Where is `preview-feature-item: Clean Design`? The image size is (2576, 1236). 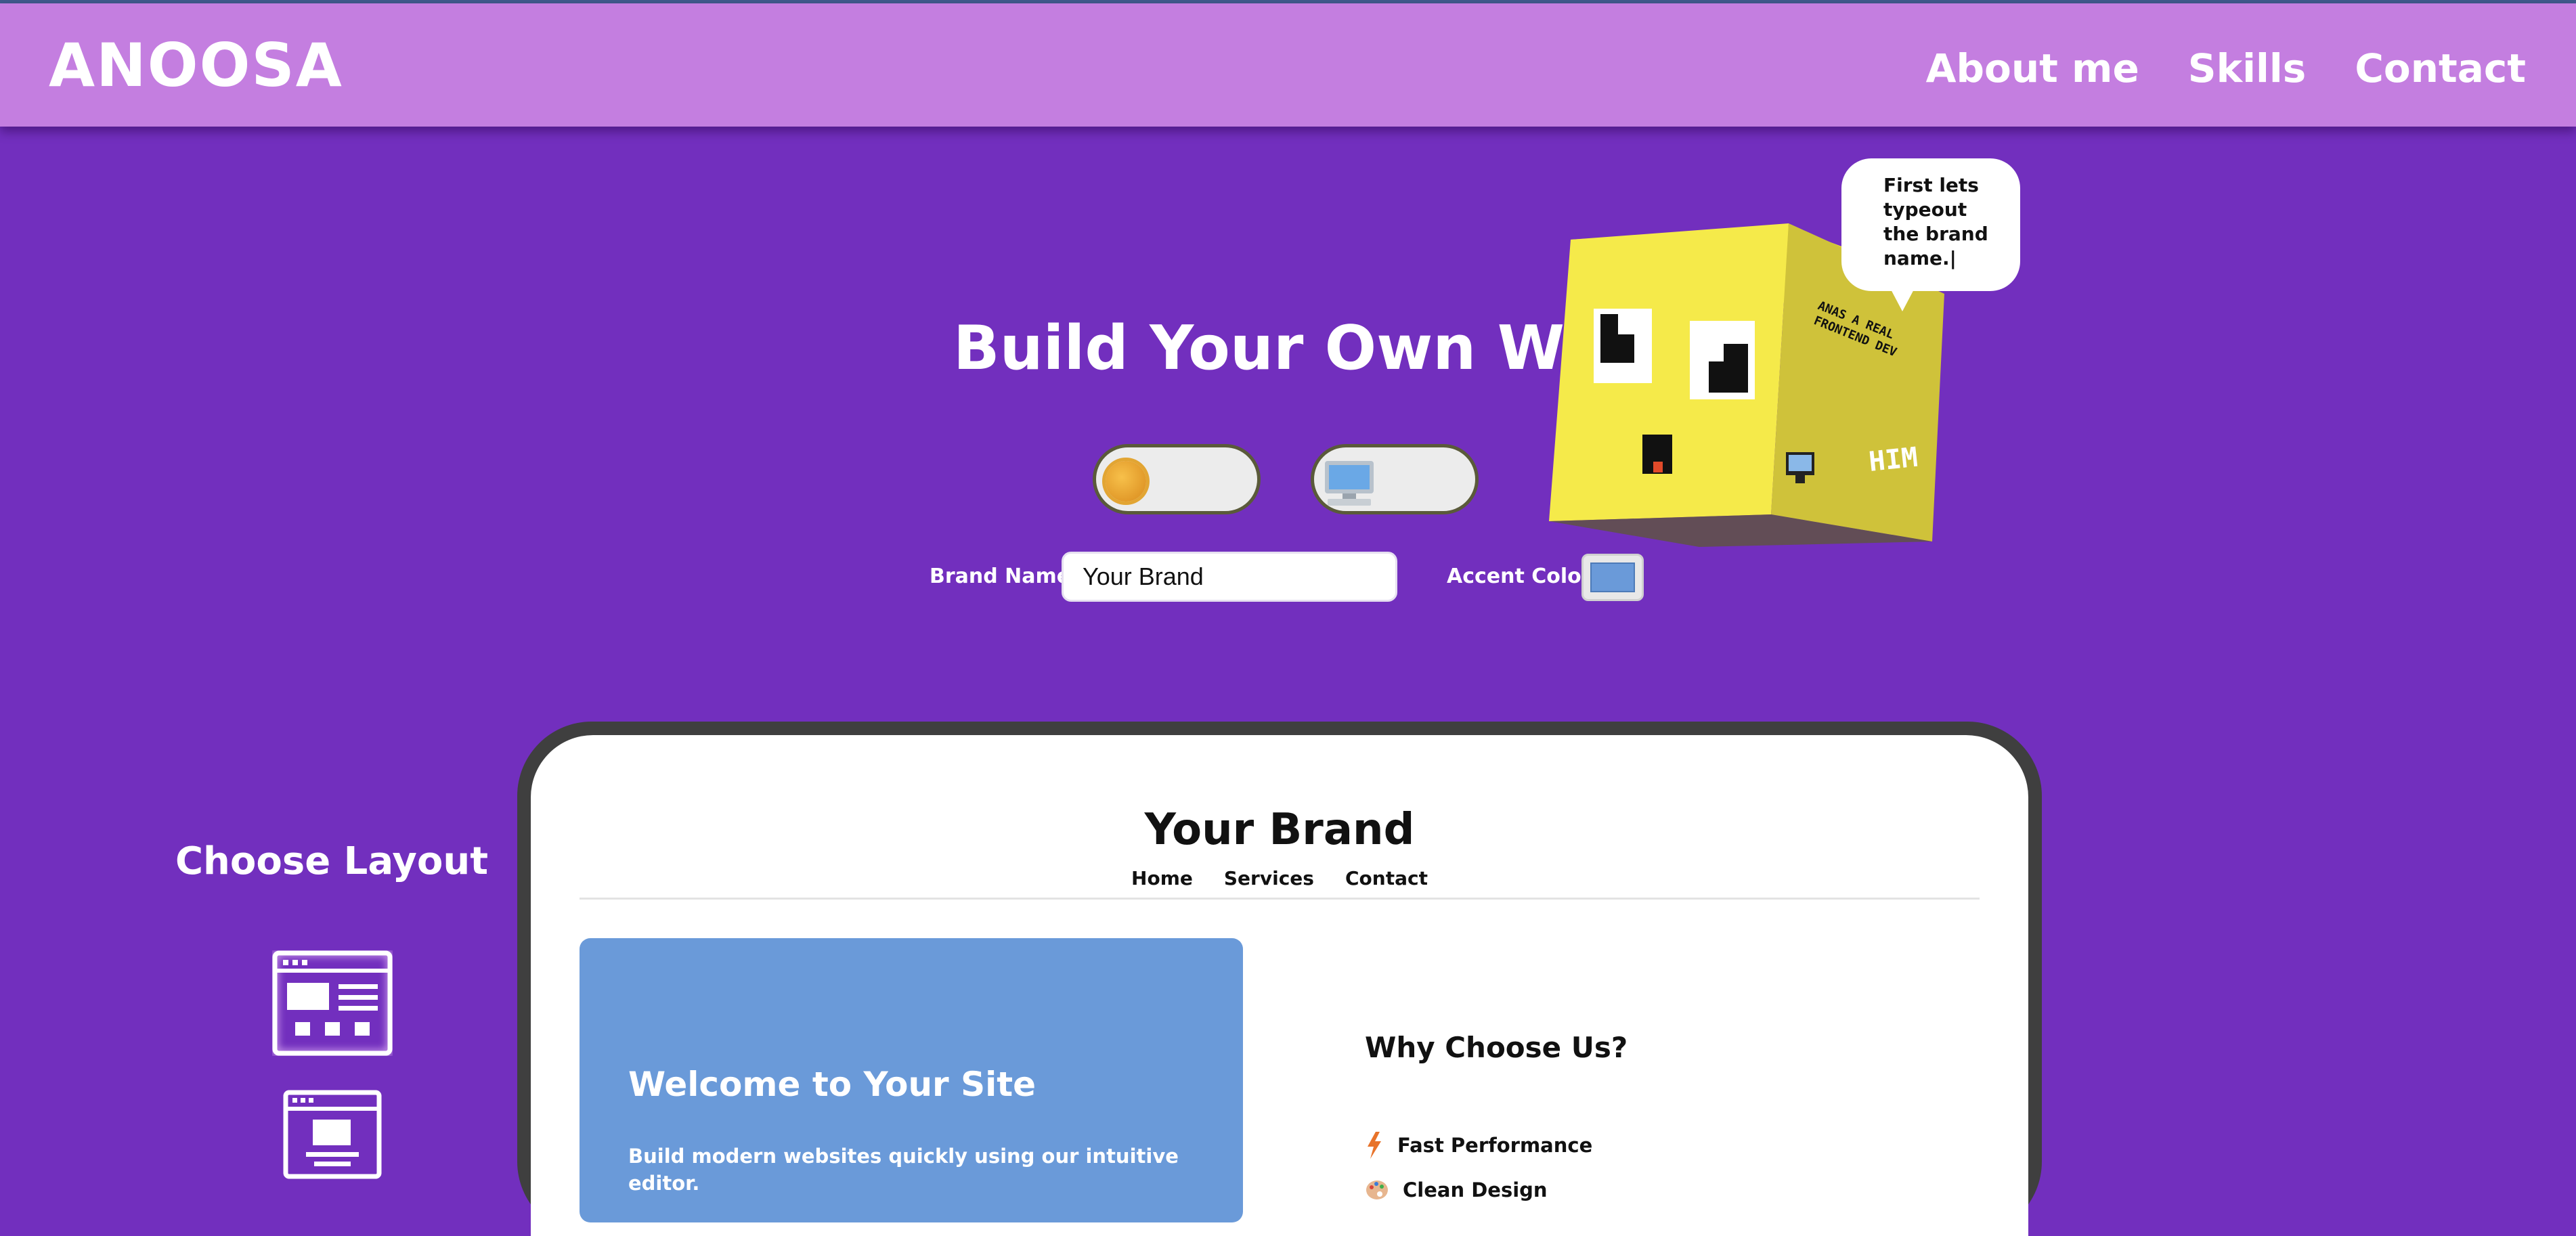 preview-feature-item: Clean Design is located at coordinates (1456, 1190).